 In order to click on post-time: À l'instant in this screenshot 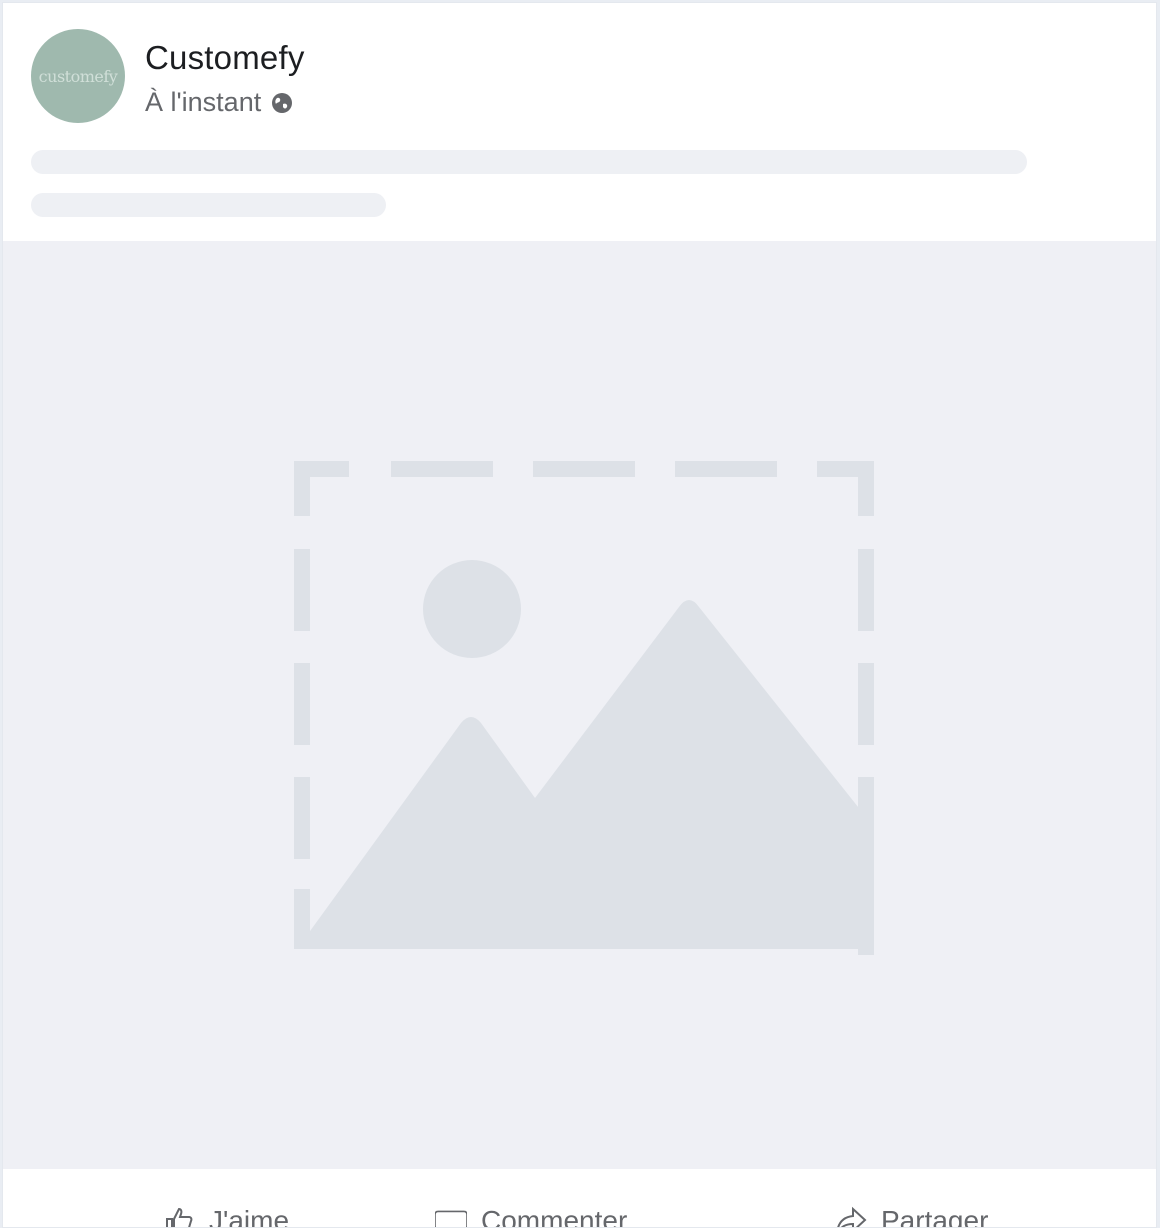, I will do `click(203, 102)`.